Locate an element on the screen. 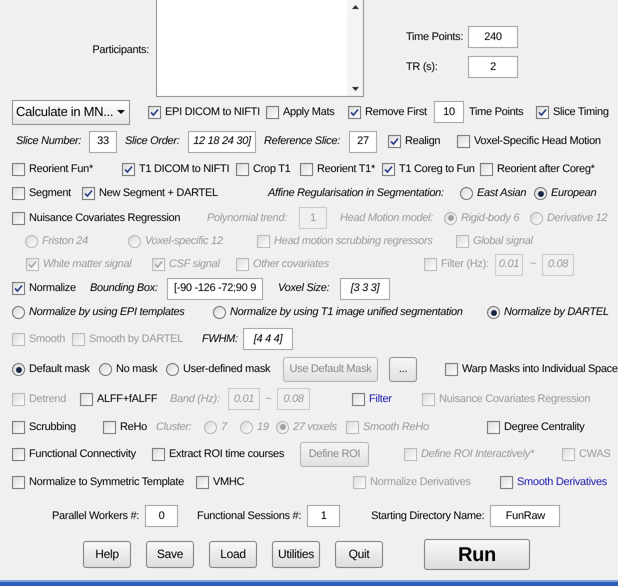 The image size is (618, 586). checkbox-label: Reorient T1* is located at coordinates (346, 169).